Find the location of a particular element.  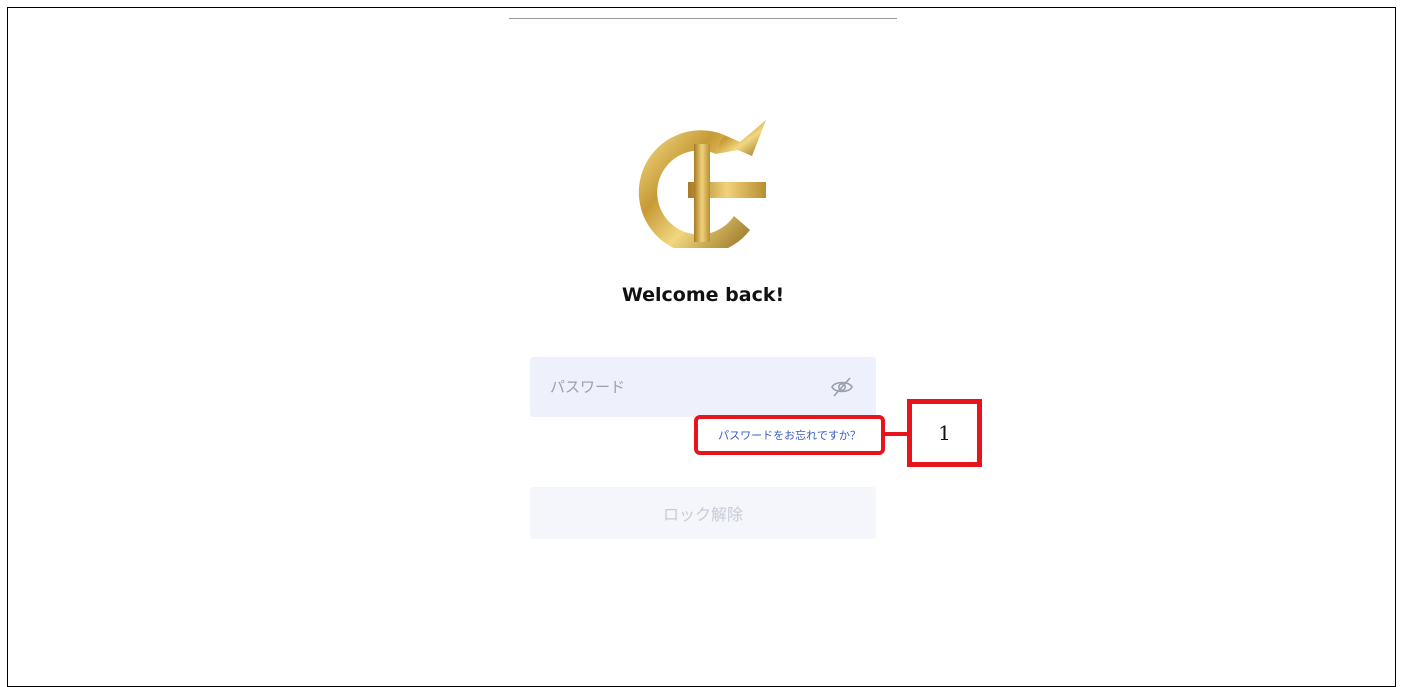

forgot-password-link: パスワードをお忘れですか？ is located at coordinates (789, 435).